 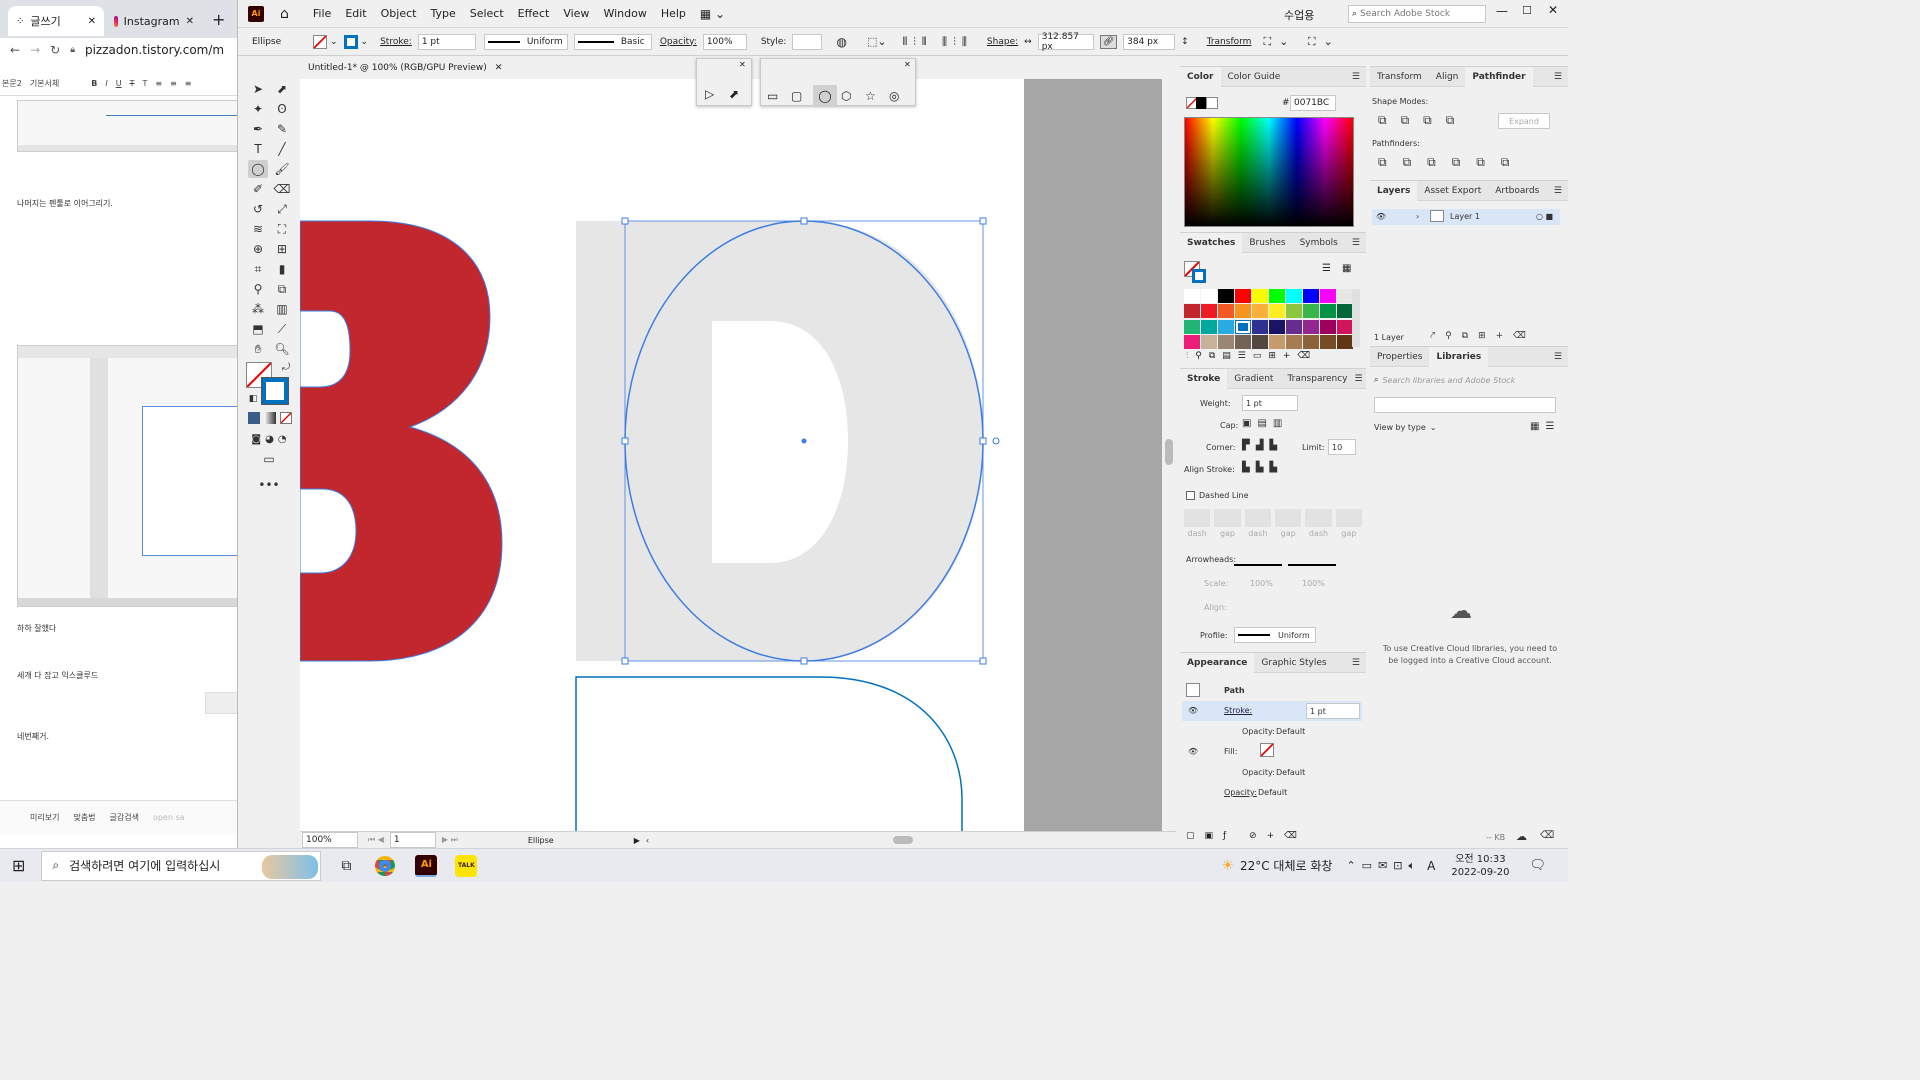 I want to click on corner-buttons: ▛▟▙, so click(x=1262, y=445).